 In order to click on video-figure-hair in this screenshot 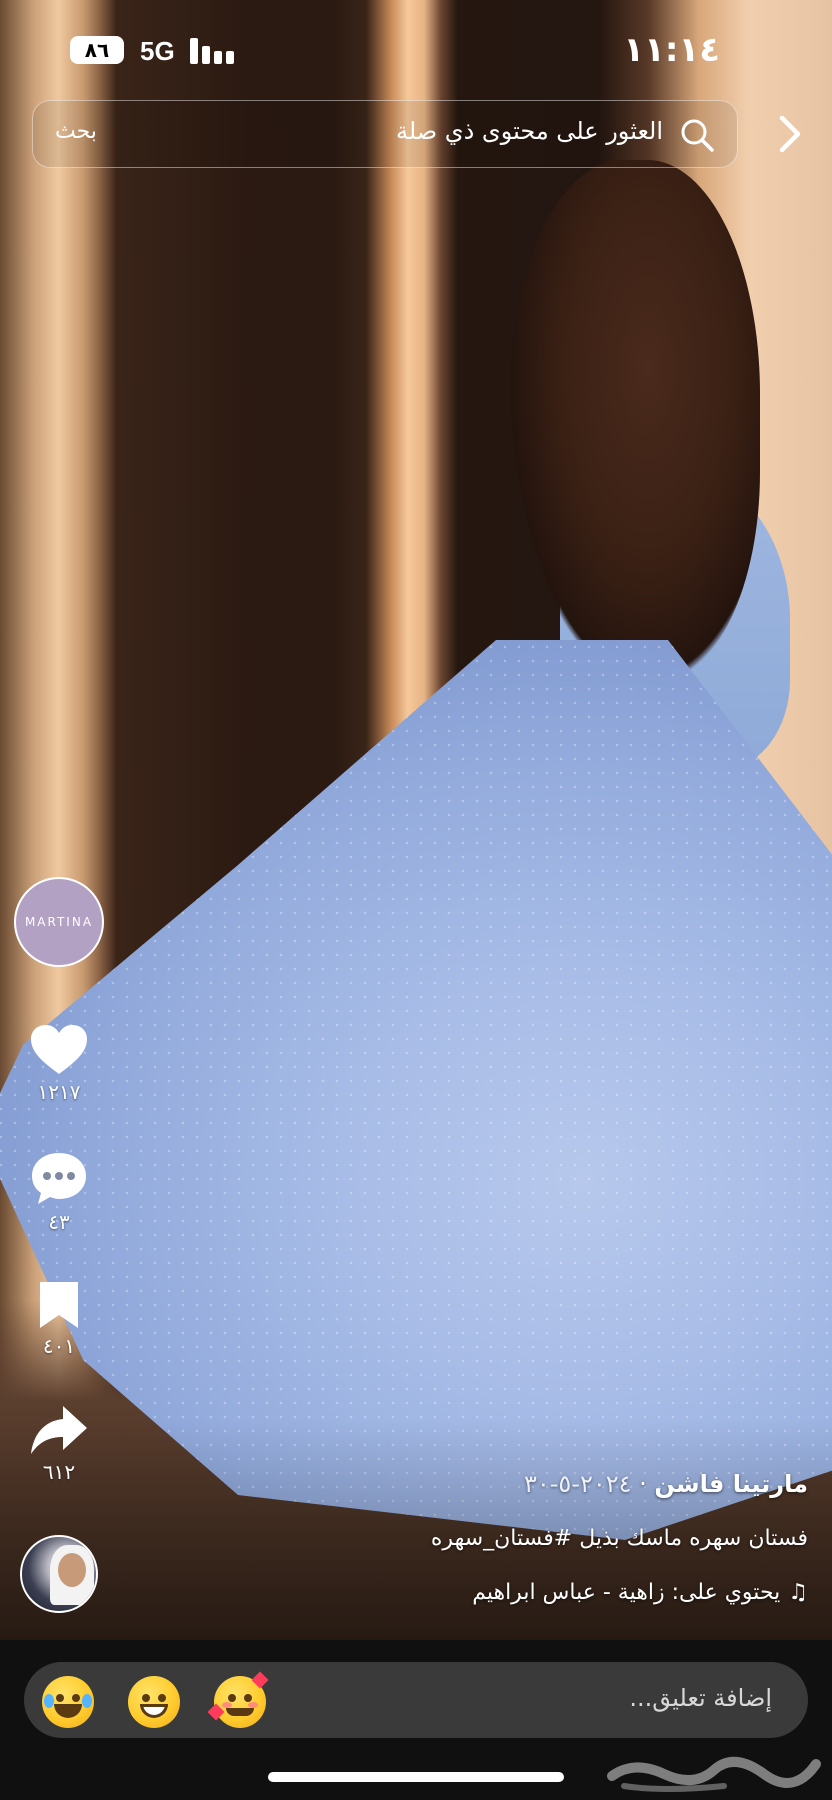, I will do `click(635, 420)`.